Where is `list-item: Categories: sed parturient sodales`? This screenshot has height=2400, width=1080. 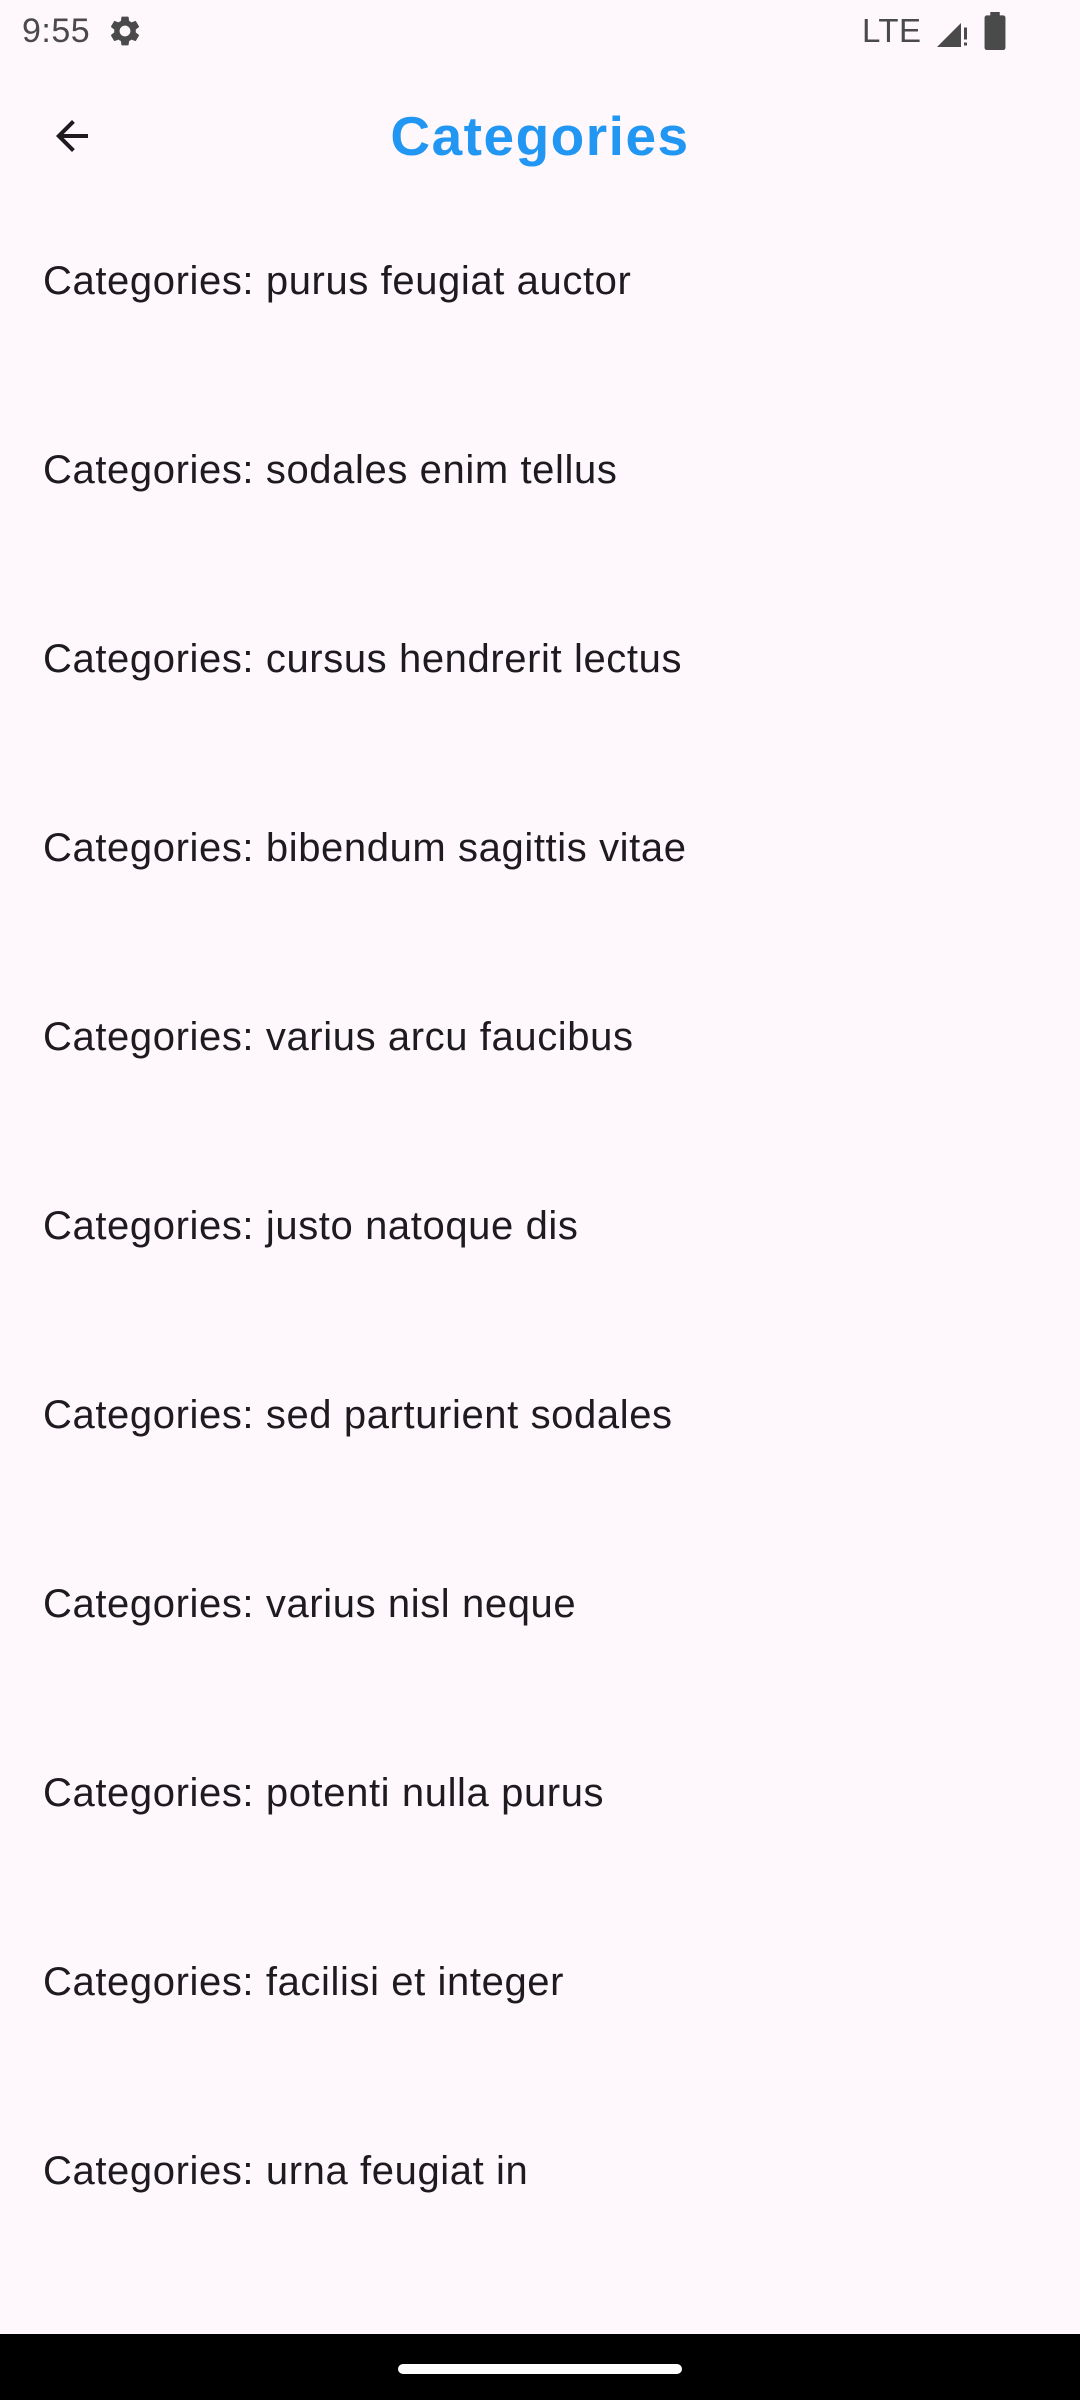 list-item: Categories: sed parturient sodales is located at coordinates (540, 1415).